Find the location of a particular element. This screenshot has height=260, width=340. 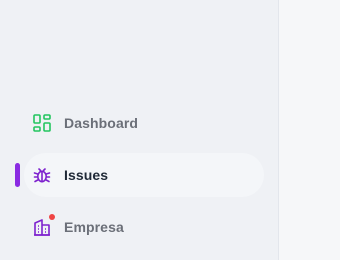

dashboard-grid-icon is located at coordinates (42, 123).